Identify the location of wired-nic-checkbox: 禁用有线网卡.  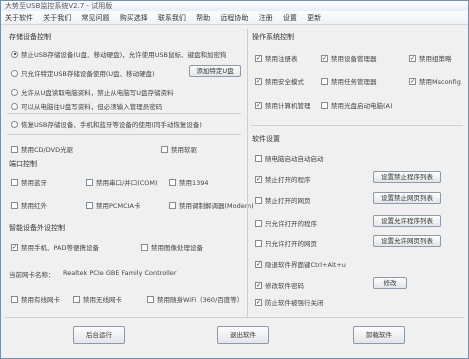
(35, 299).